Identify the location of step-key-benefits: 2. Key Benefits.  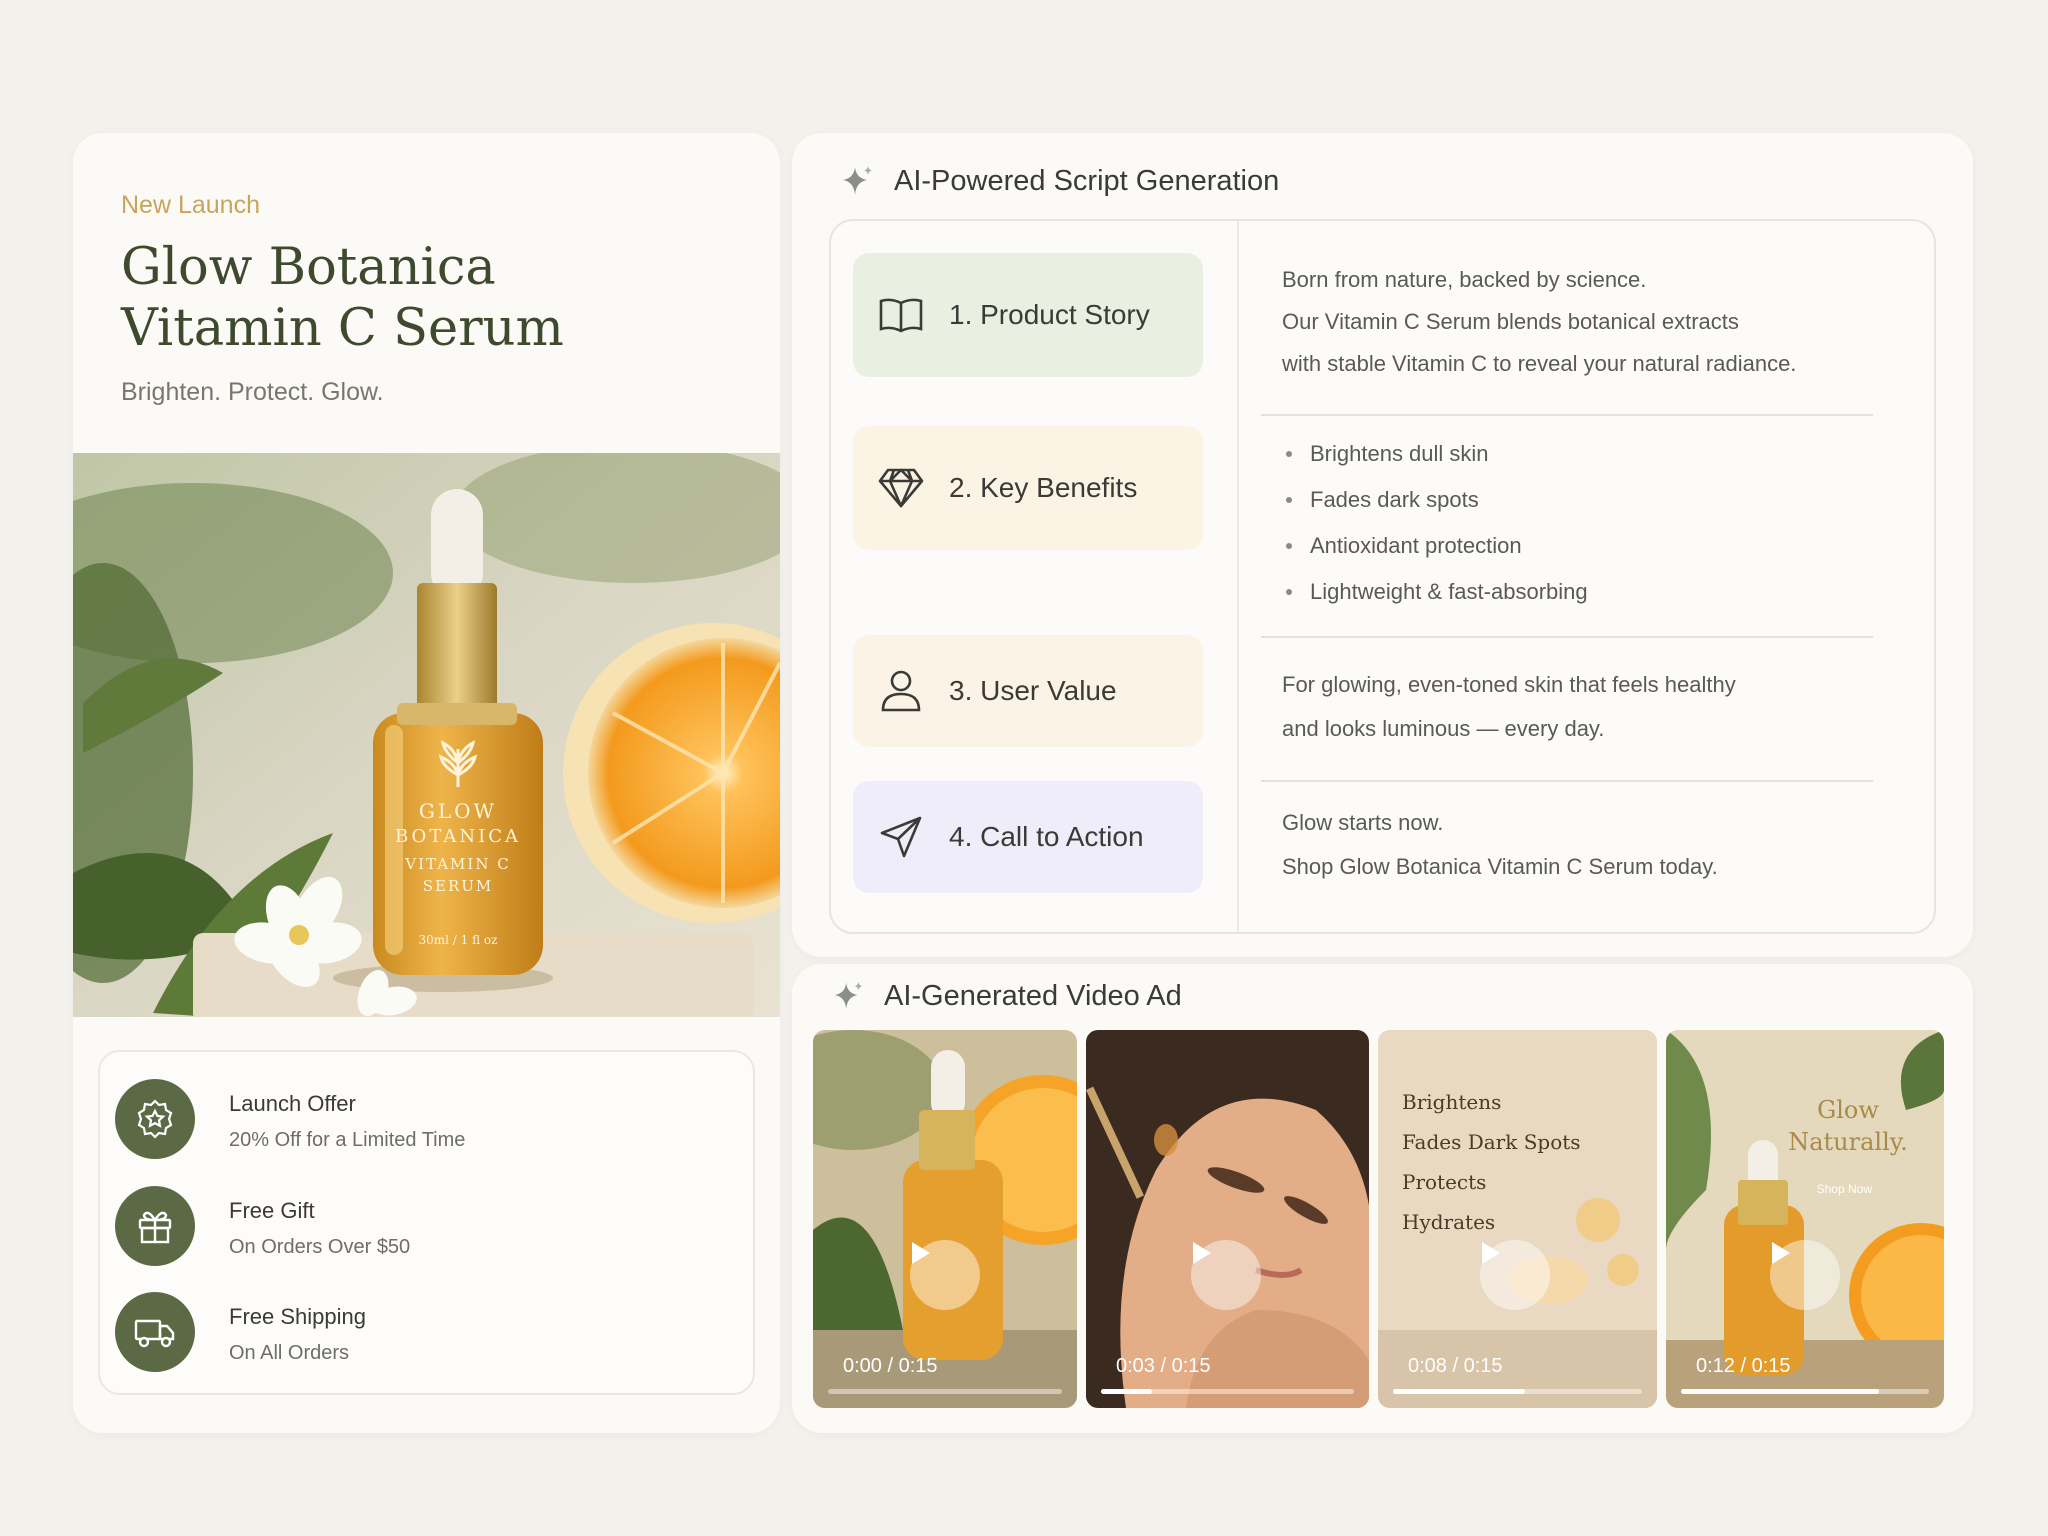
(1028, 488).